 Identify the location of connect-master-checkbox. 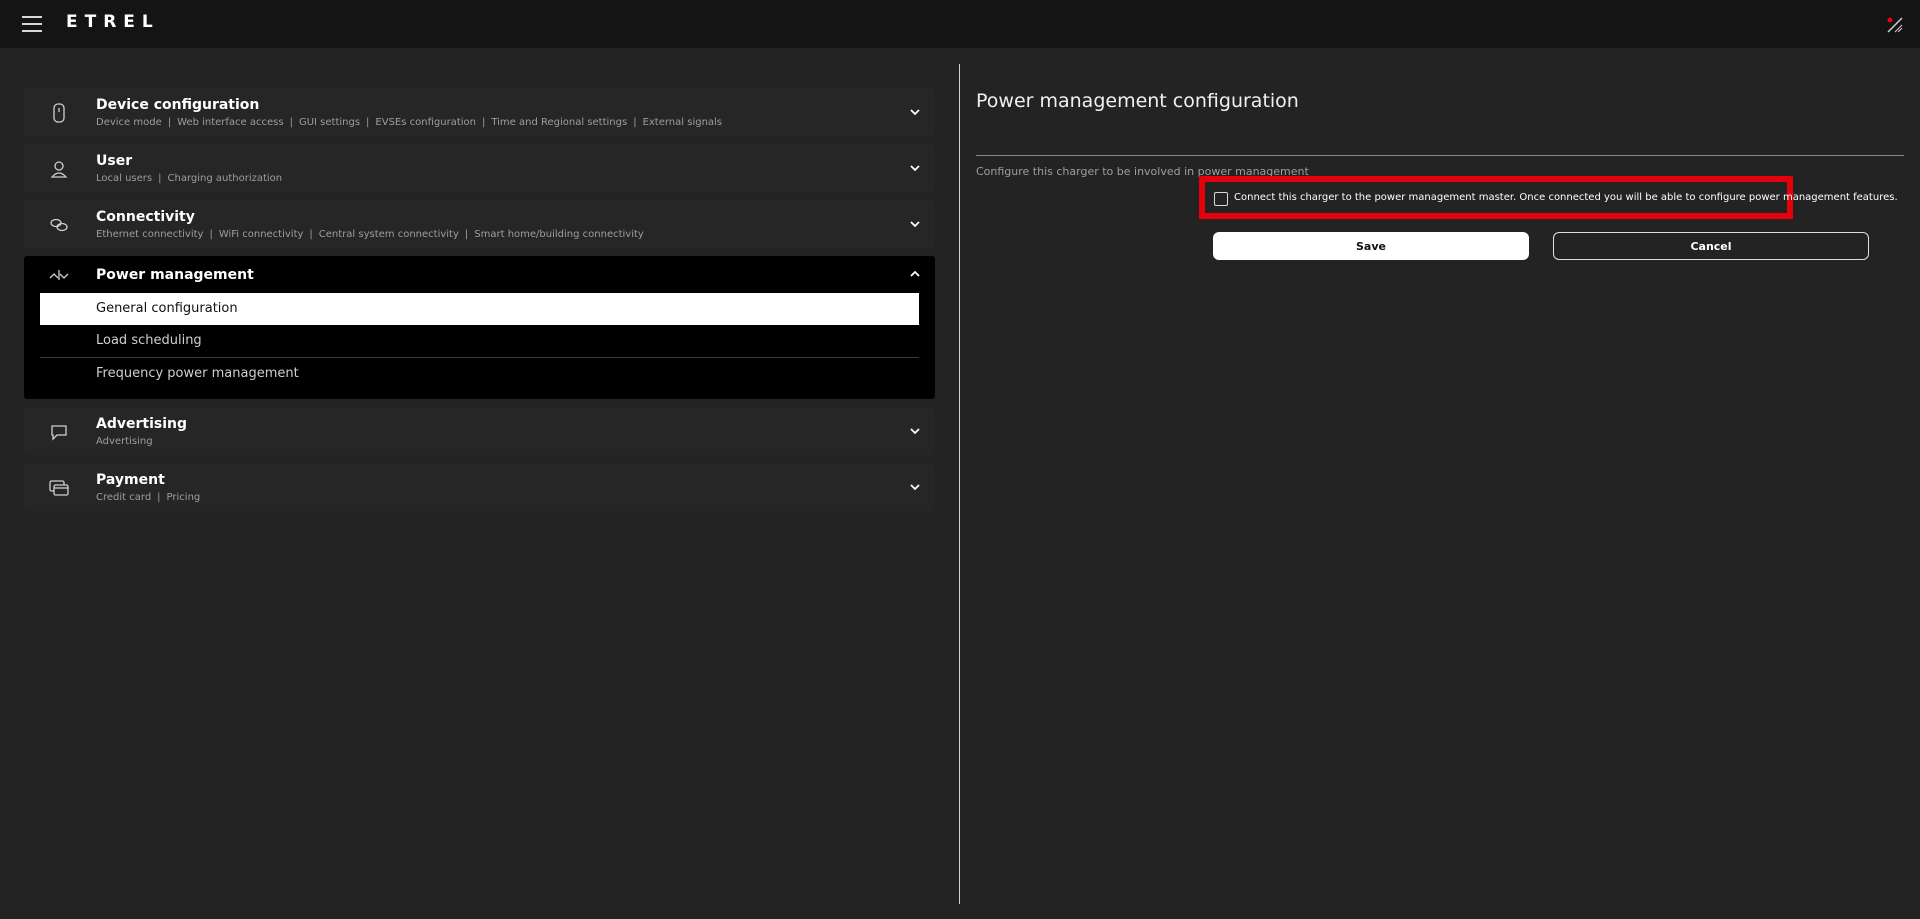
(1221, 199).